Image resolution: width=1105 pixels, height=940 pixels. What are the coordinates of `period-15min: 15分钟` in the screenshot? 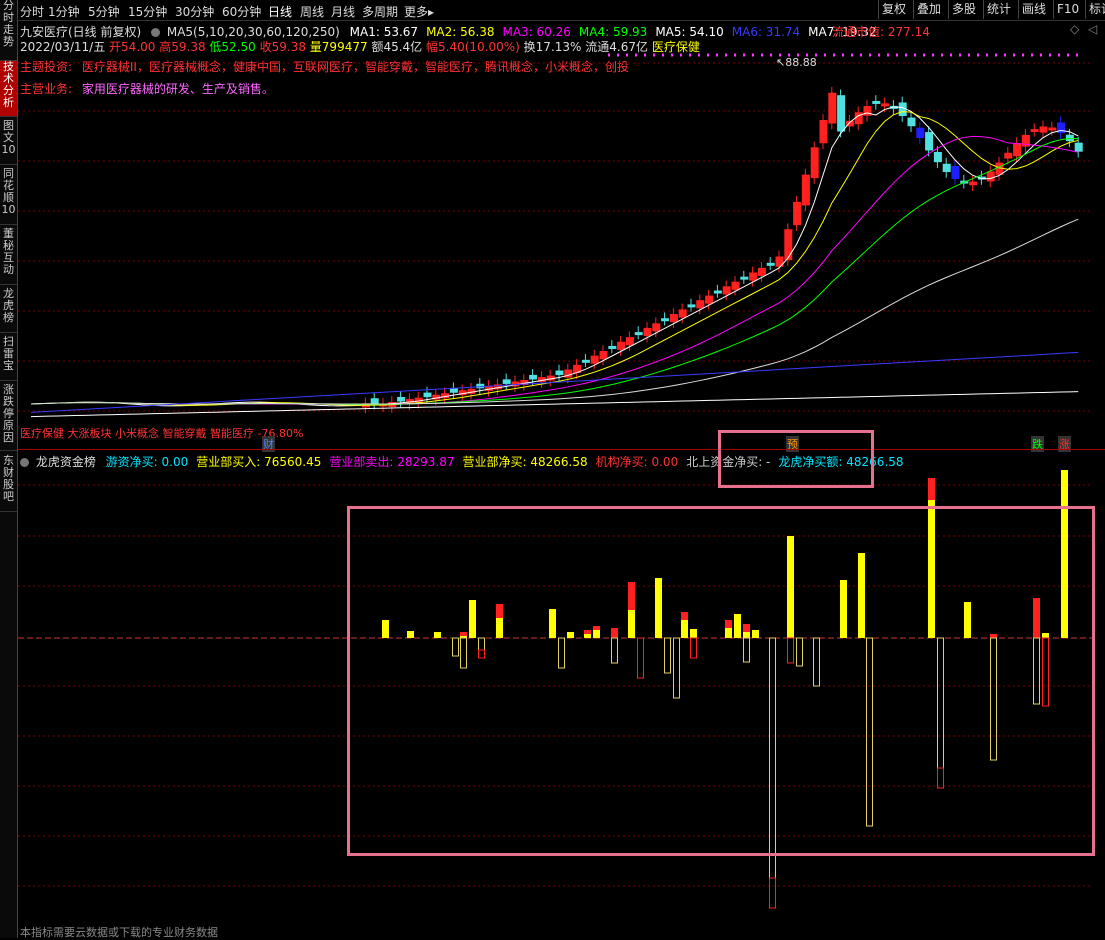 It's located at (147, 11).